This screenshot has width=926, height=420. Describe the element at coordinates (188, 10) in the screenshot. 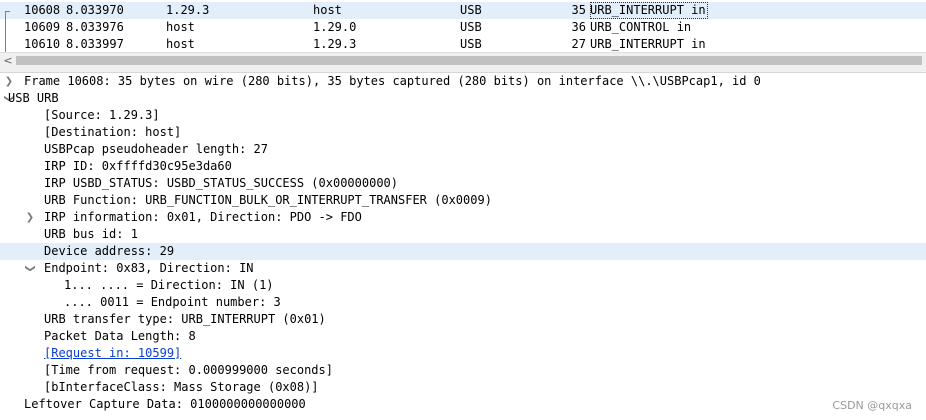

I see `packet-source: 1.29.3` at that location.